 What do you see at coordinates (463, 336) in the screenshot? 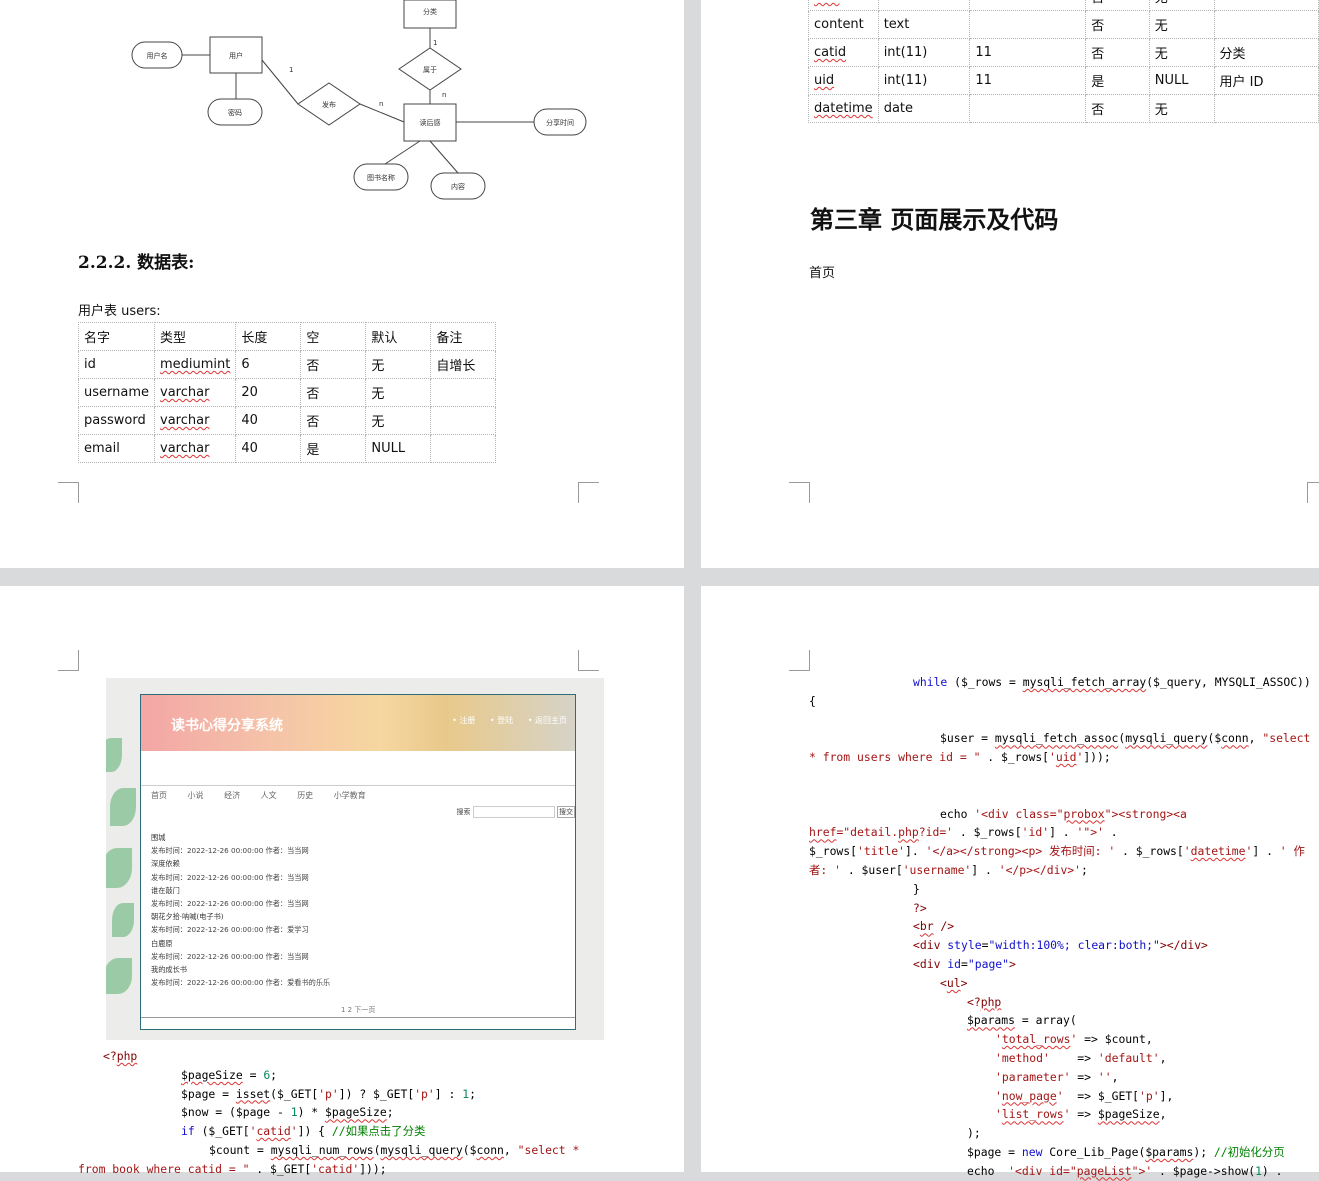
I see `col-header: 备注` at bounding box center [463, 336].